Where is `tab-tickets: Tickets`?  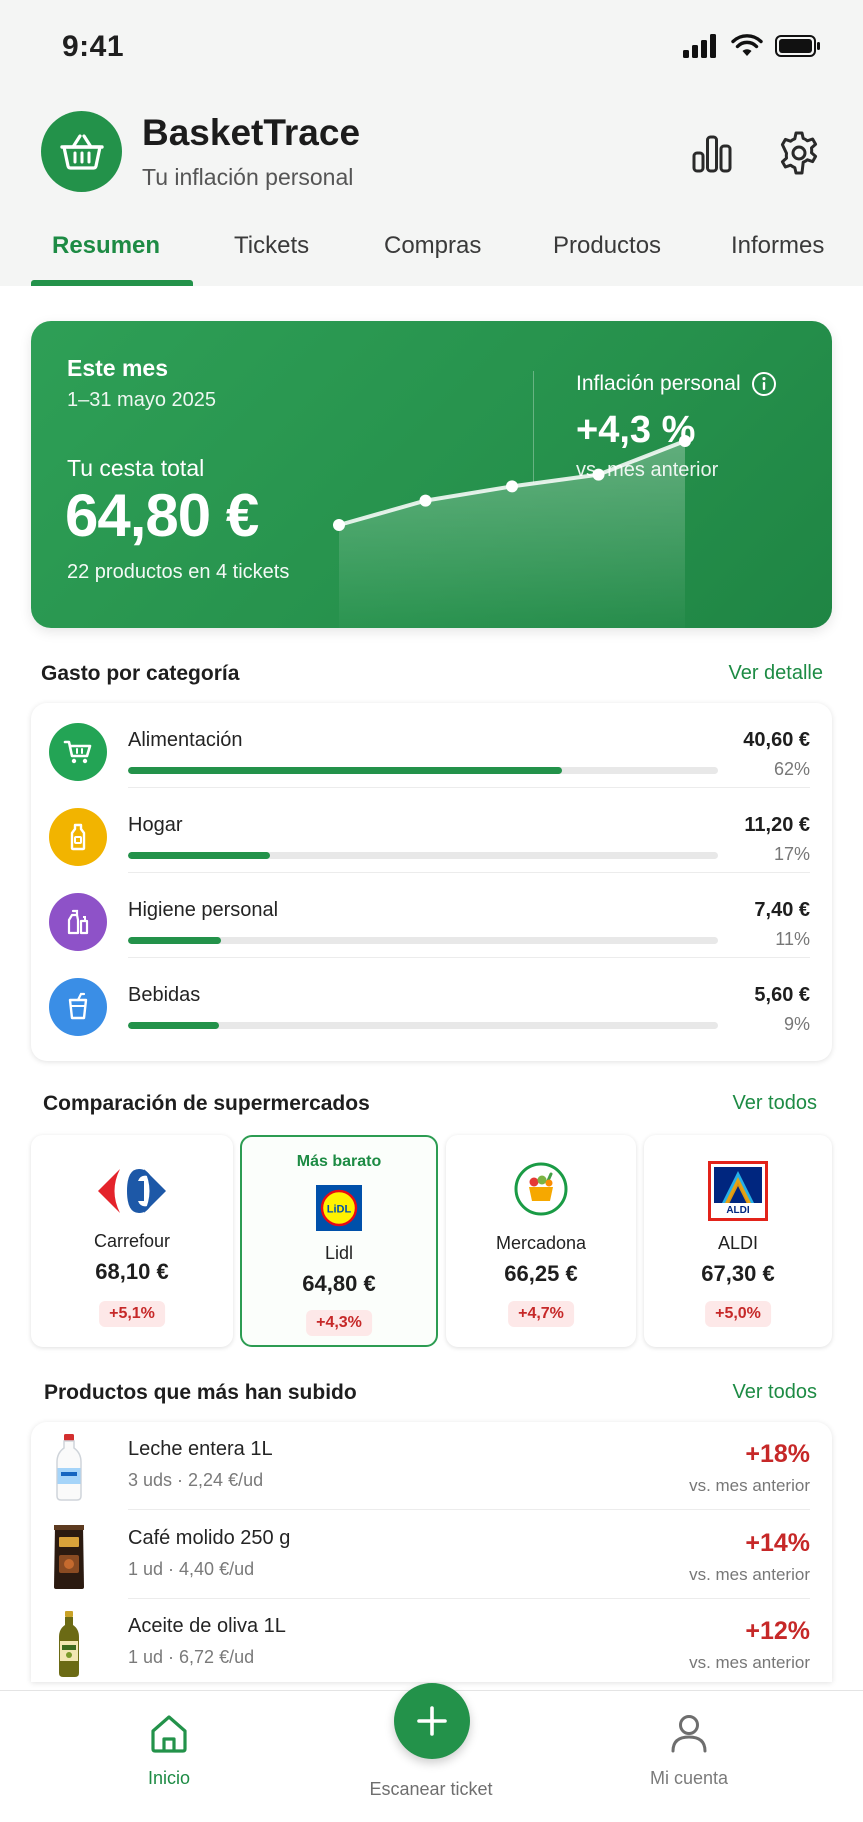
tab-tickets: Tickets is located at coordinates (271, 246).